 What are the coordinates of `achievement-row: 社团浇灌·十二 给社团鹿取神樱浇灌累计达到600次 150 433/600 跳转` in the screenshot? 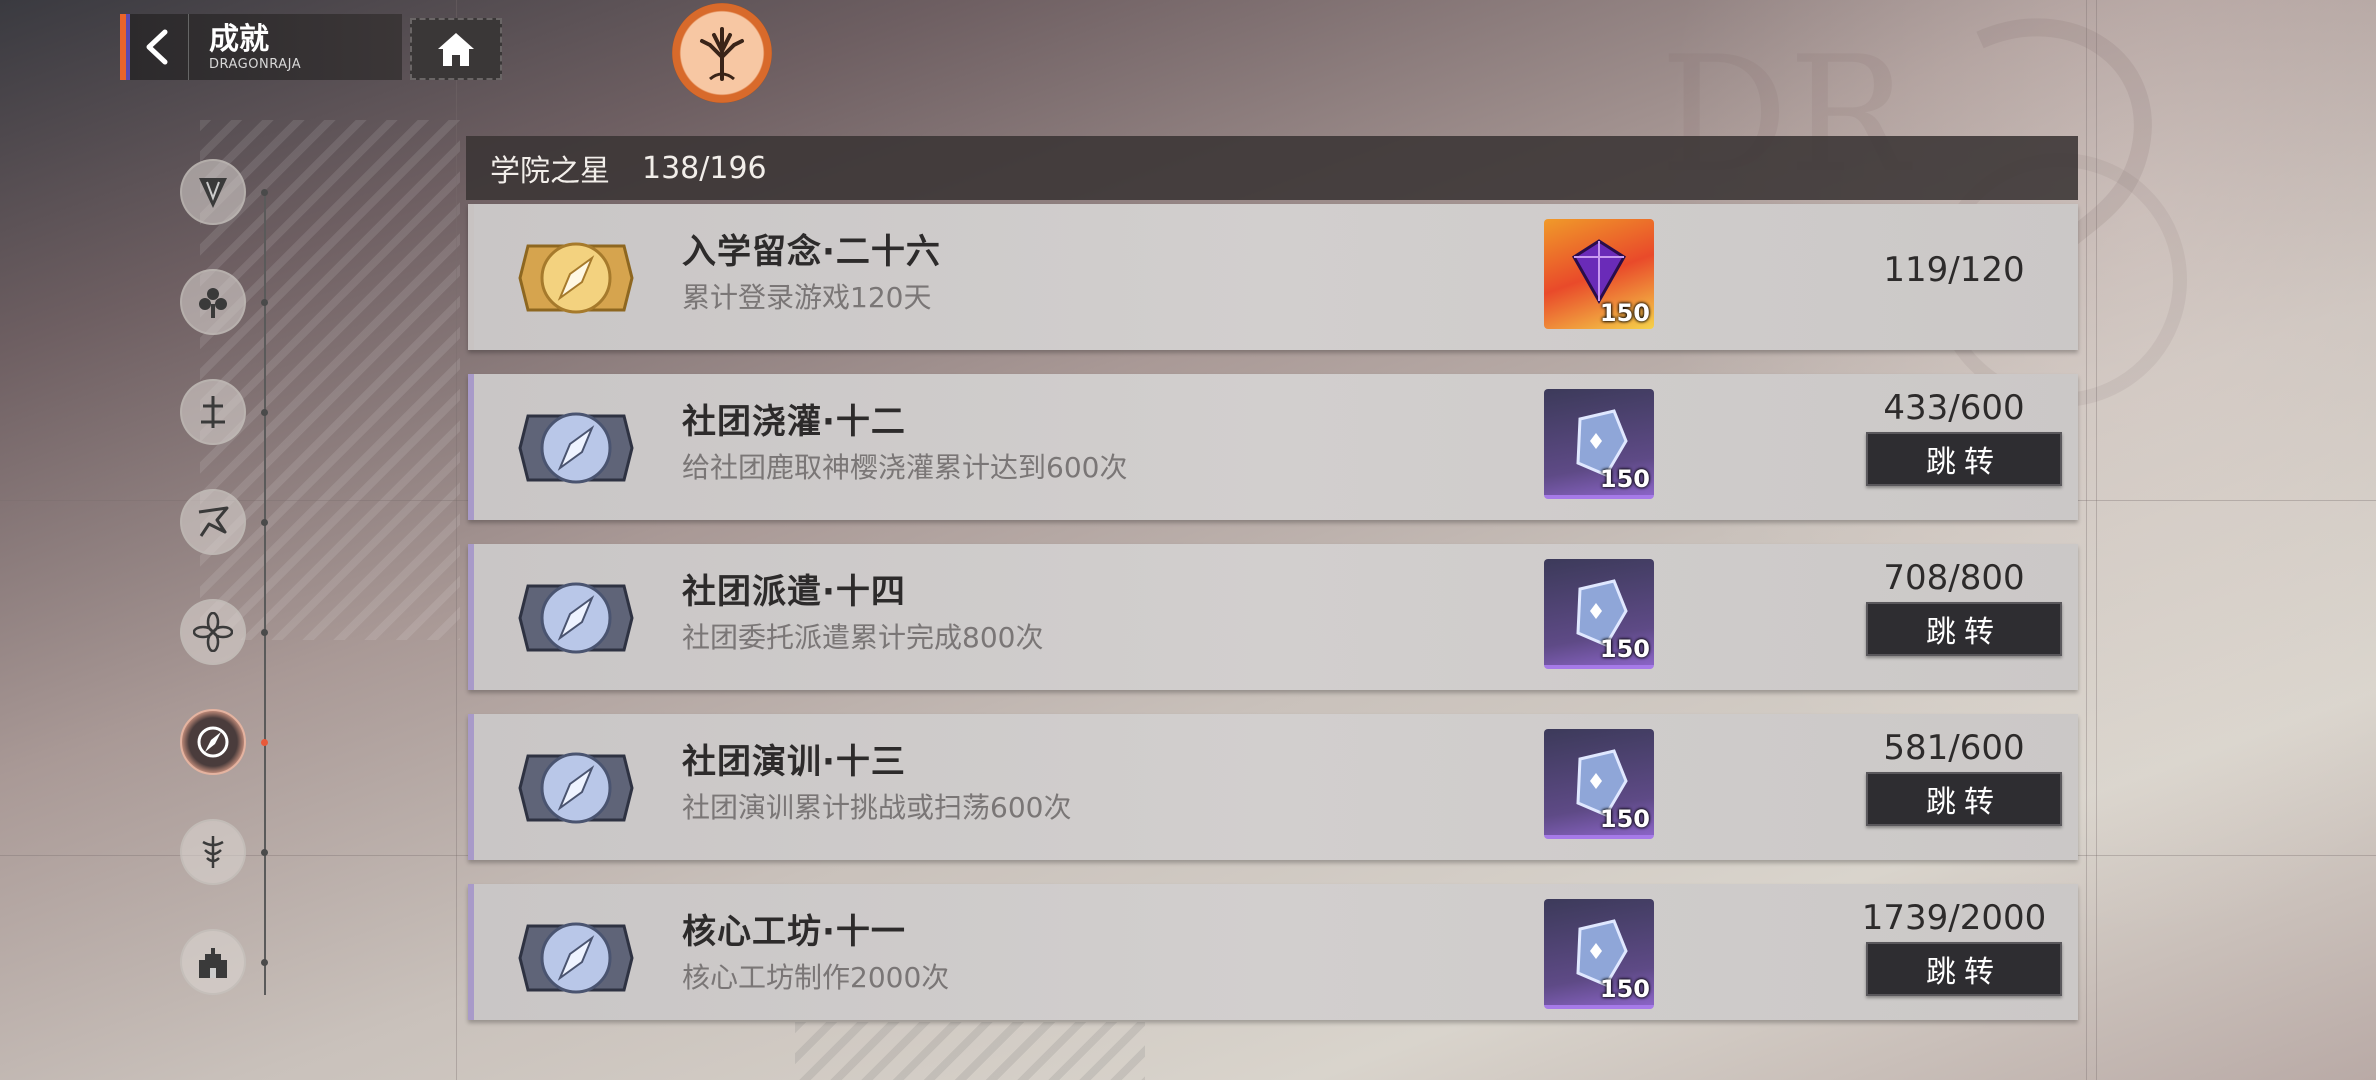 It's located at (1273, 447).